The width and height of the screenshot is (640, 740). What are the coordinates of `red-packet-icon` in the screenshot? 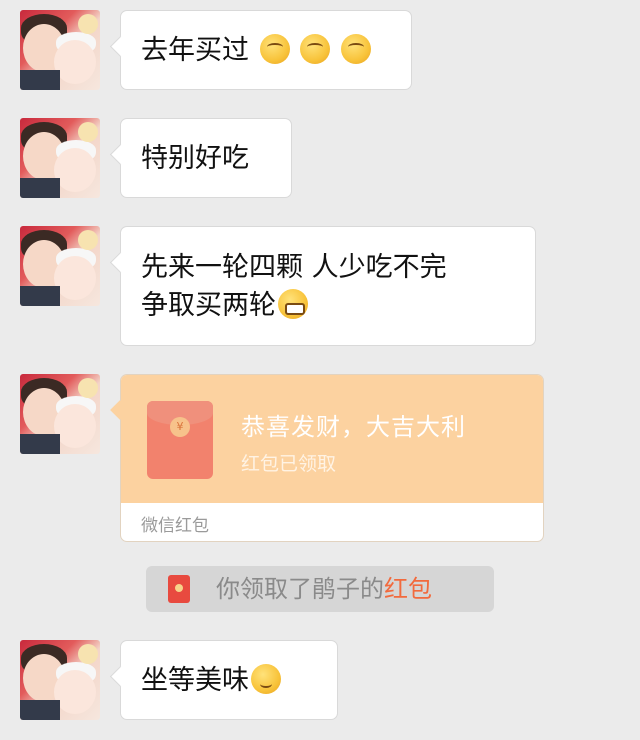 It's located at (179, 589).